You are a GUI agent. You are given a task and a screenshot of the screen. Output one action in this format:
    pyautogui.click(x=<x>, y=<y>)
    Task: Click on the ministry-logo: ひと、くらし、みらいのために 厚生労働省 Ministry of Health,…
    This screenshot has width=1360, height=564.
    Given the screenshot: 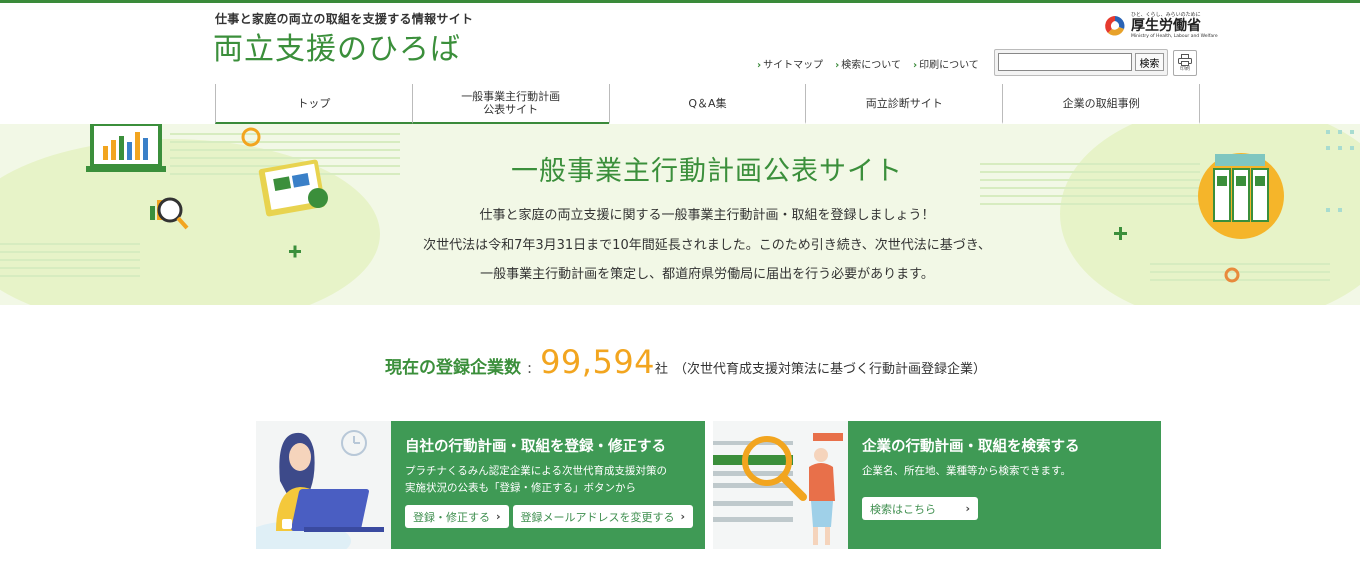 What is the action you would take?
    pyautogui.click(x=1160, y=26)
    